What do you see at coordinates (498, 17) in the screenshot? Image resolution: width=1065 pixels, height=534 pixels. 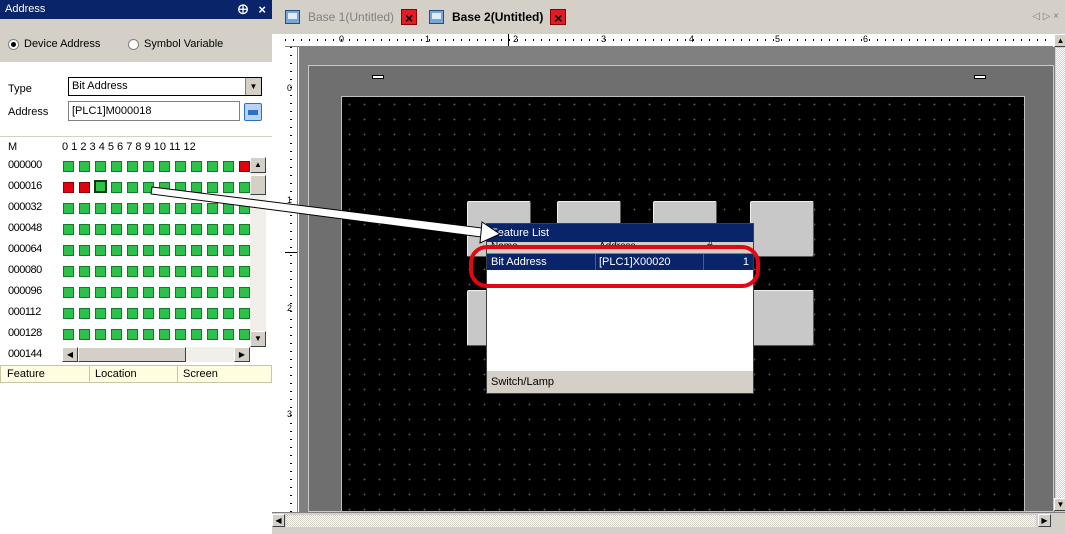 I see `tab-base-2: Base 2(Untitled) ×` at bounding box center [498, 17].